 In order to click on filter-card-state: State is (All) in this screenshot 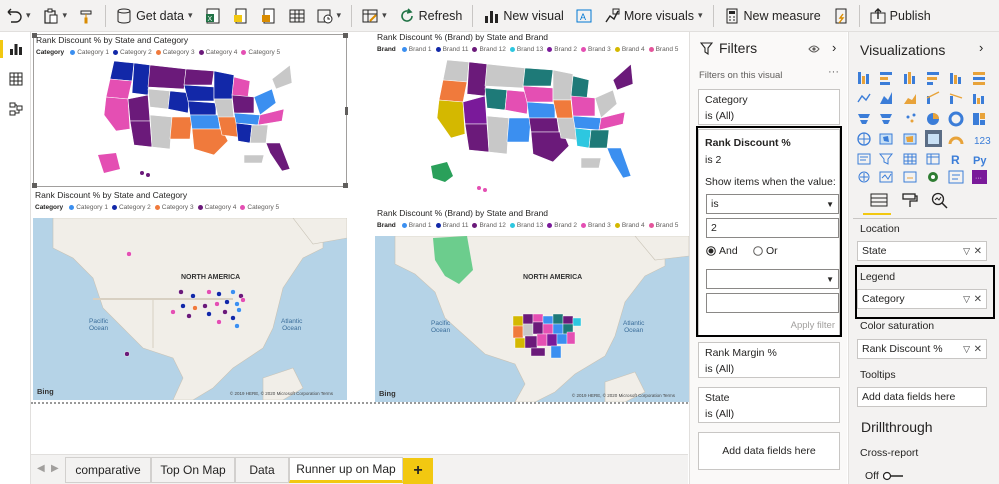, I will do `click(769, 405)`.